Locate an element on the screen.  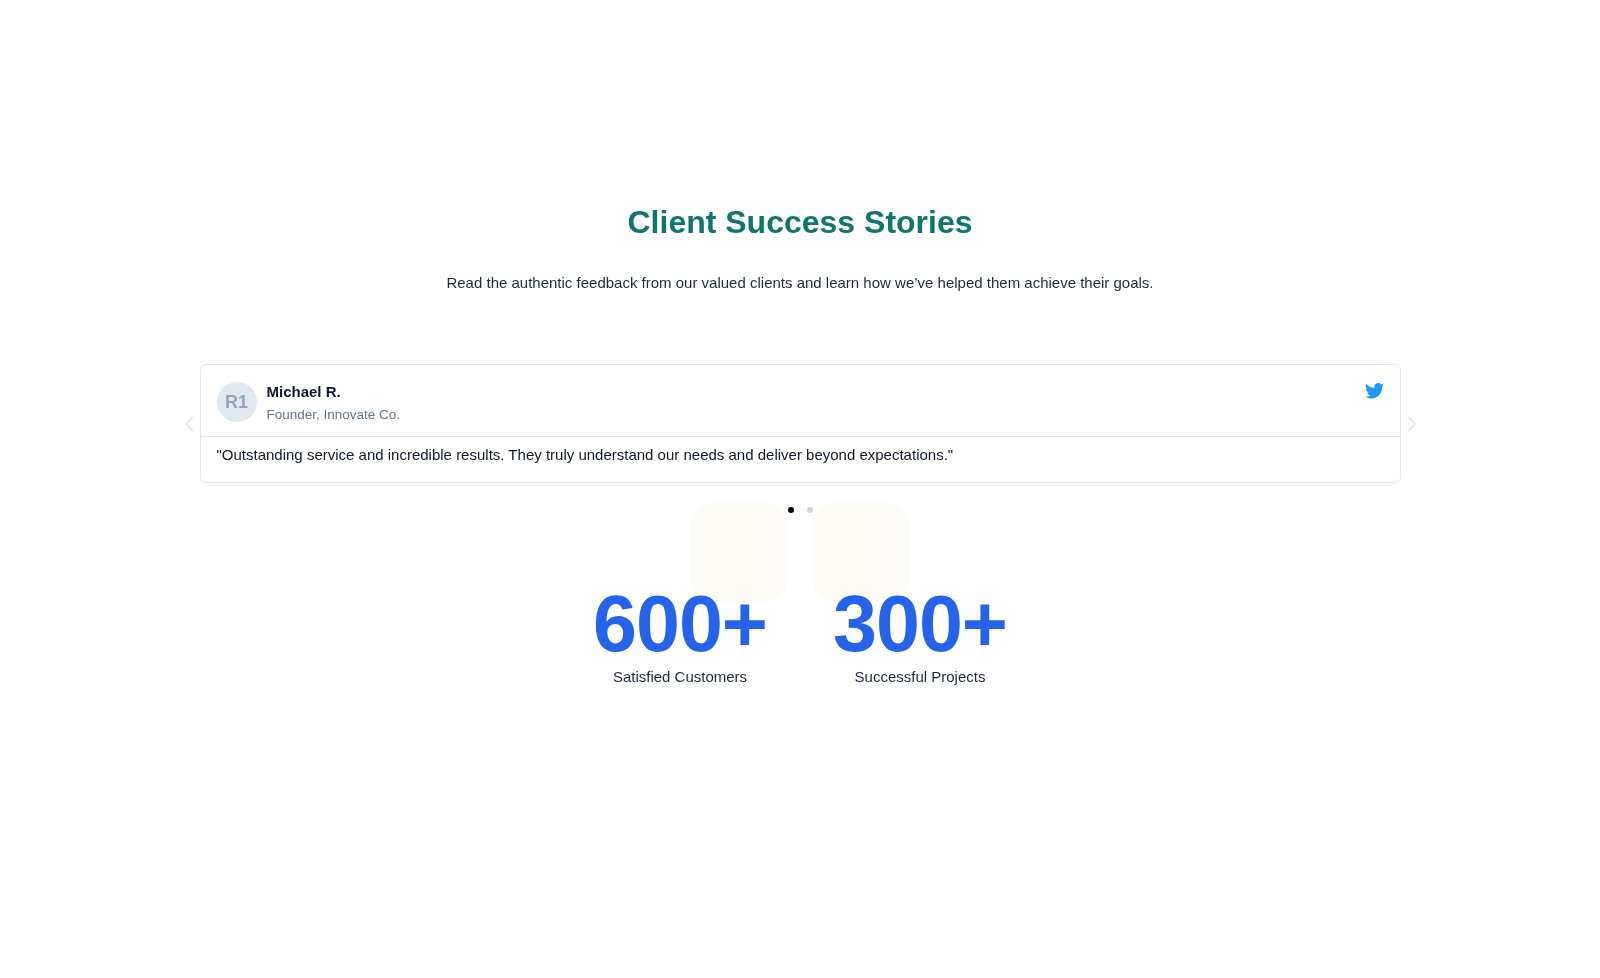
chevron-right-icon is located at coordinates (1411, 423).